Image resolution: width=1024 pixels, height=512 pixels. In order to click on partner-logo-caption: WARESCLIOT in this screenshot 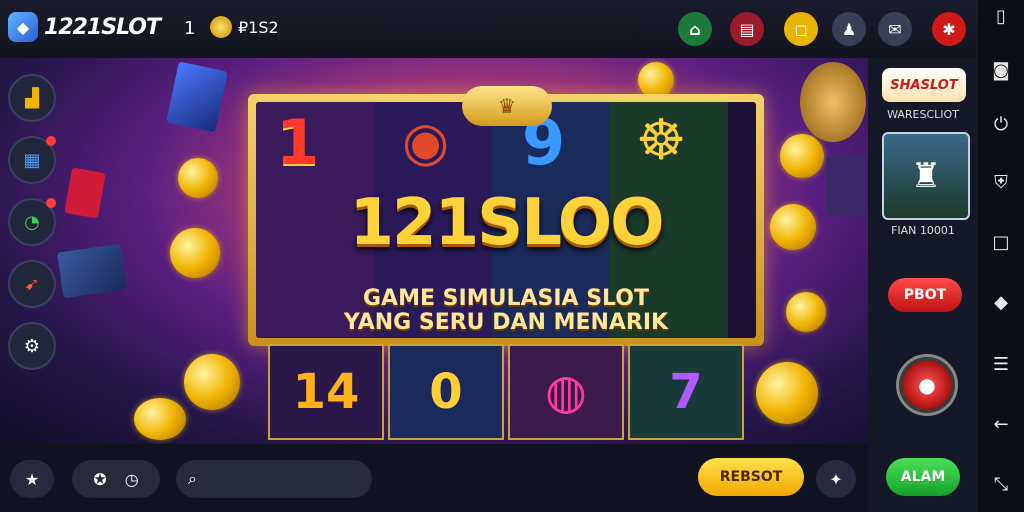, I will do `click(923, 114)`.